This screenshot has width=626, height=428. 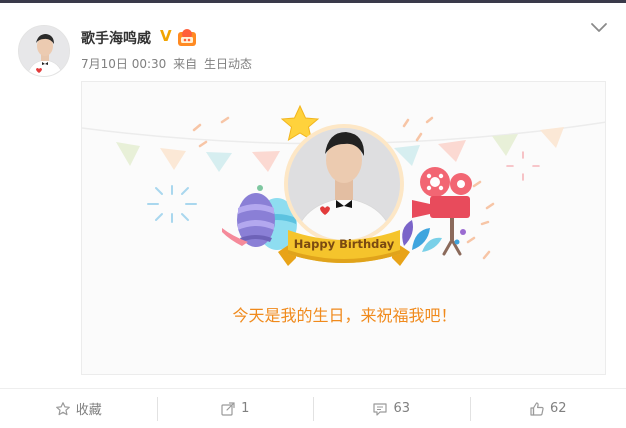 I want to click on comment-count: 63, so click(x=402, y=408).